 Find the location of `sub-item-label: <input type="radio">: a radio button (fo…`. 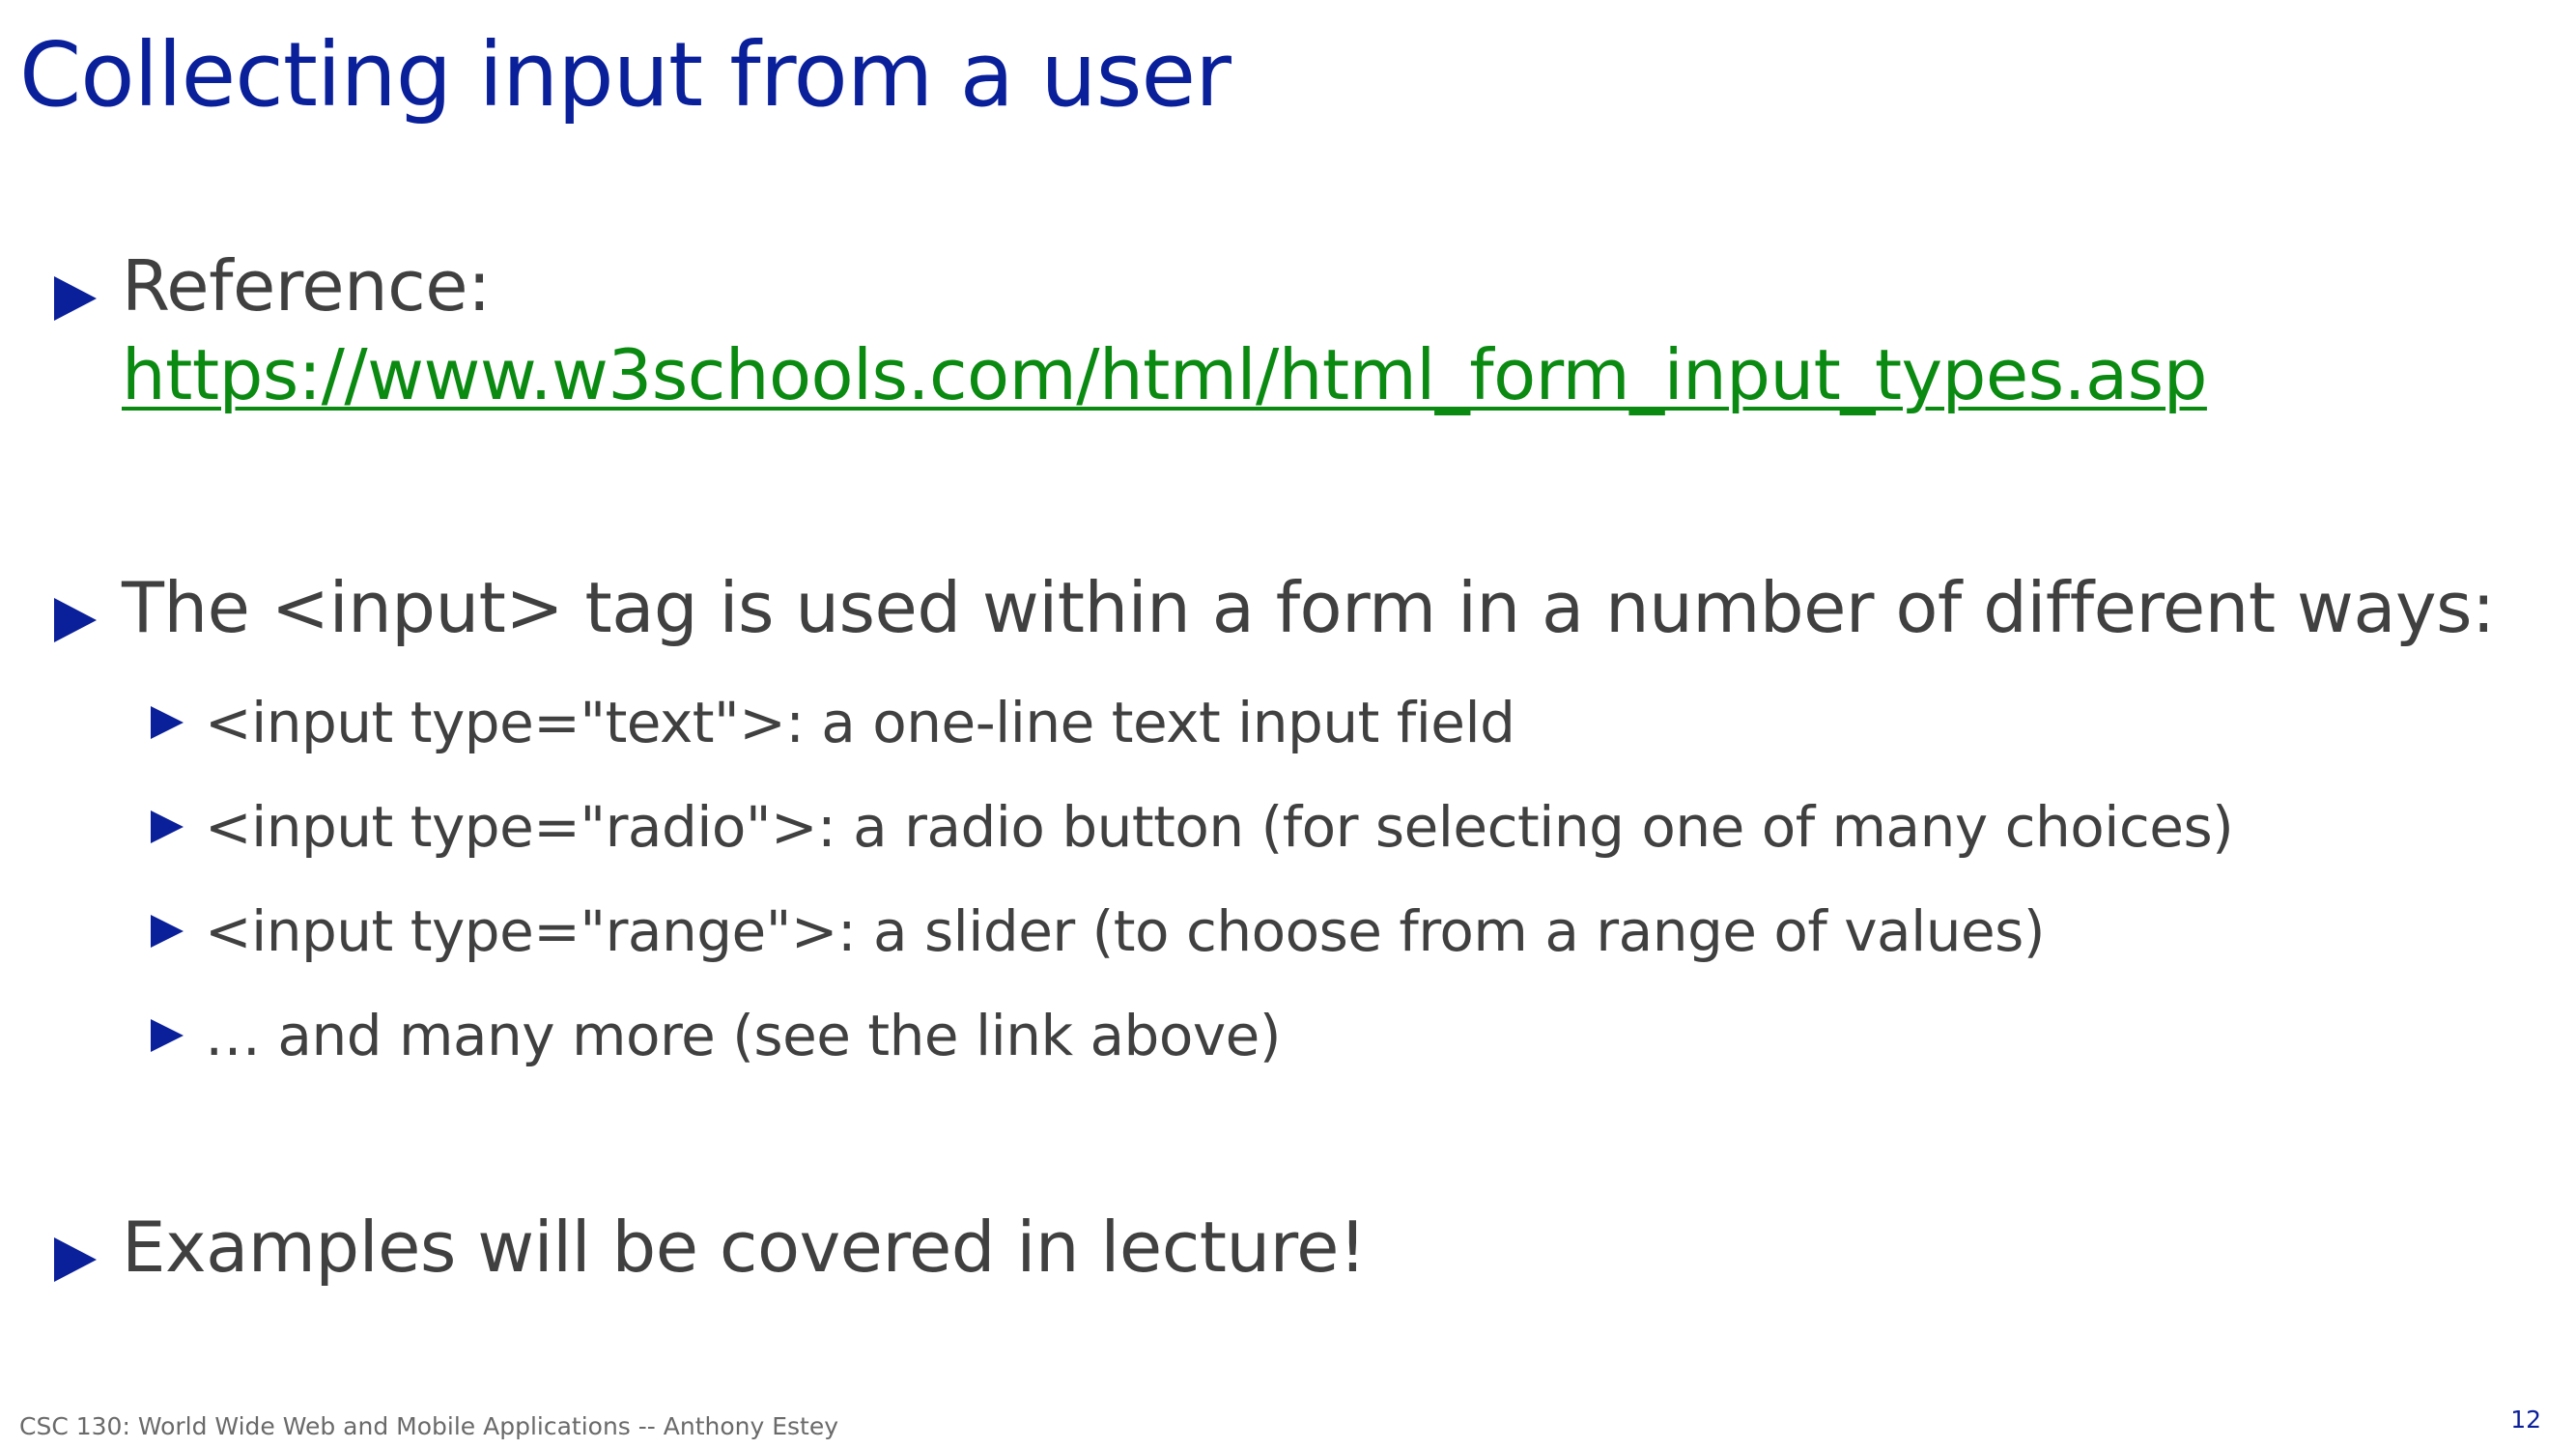

sub-item-label: <input type="radio">: a radio button (fo… is located at coordinates (1219, 827).